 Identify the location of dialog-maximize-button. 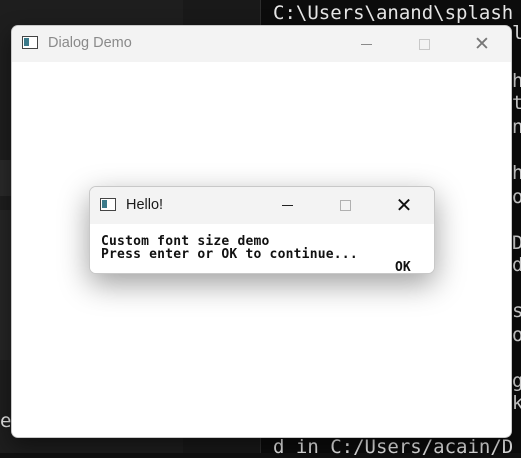
(345, 205).